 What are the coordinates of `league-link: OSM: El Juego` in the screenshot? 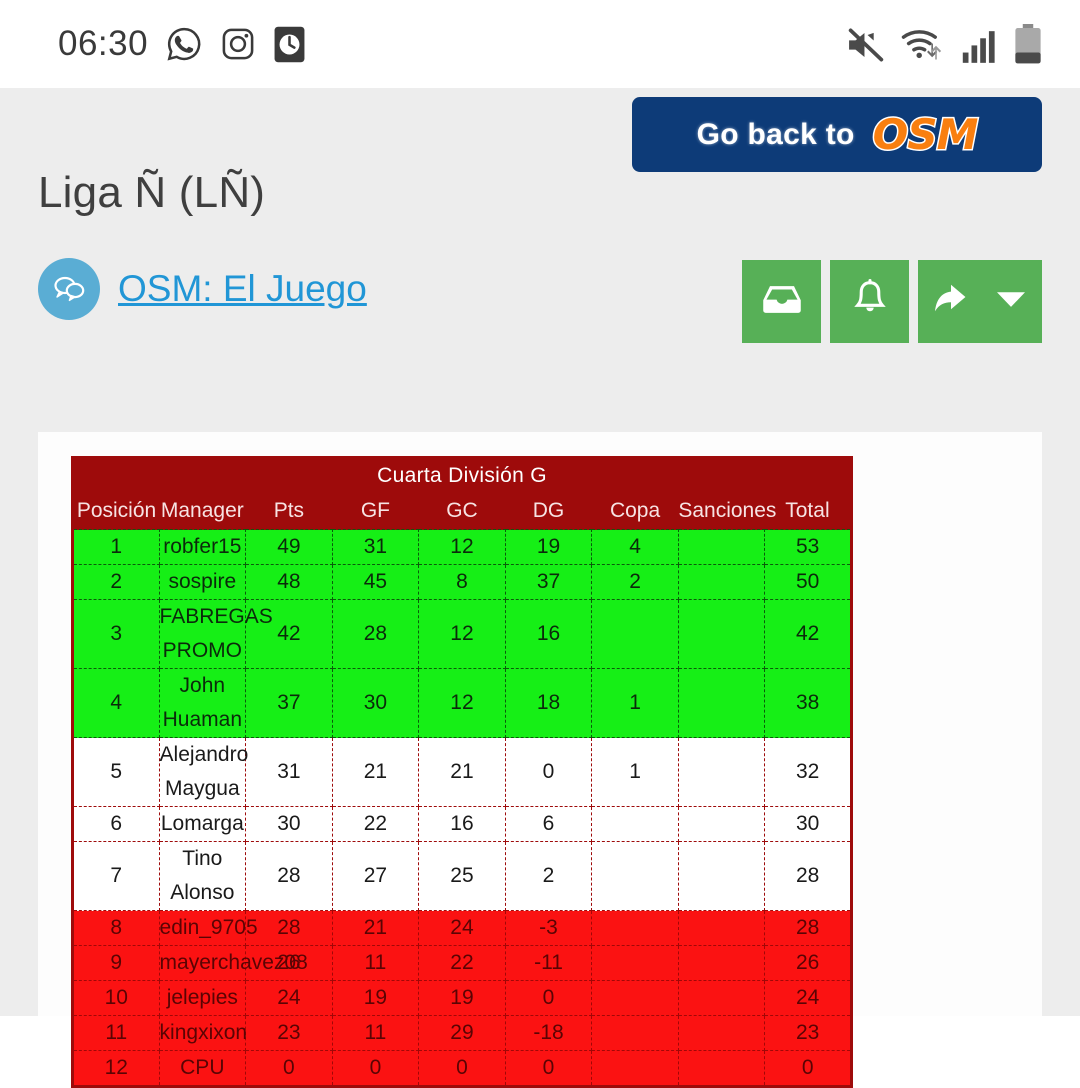 It's located at (242, 289).